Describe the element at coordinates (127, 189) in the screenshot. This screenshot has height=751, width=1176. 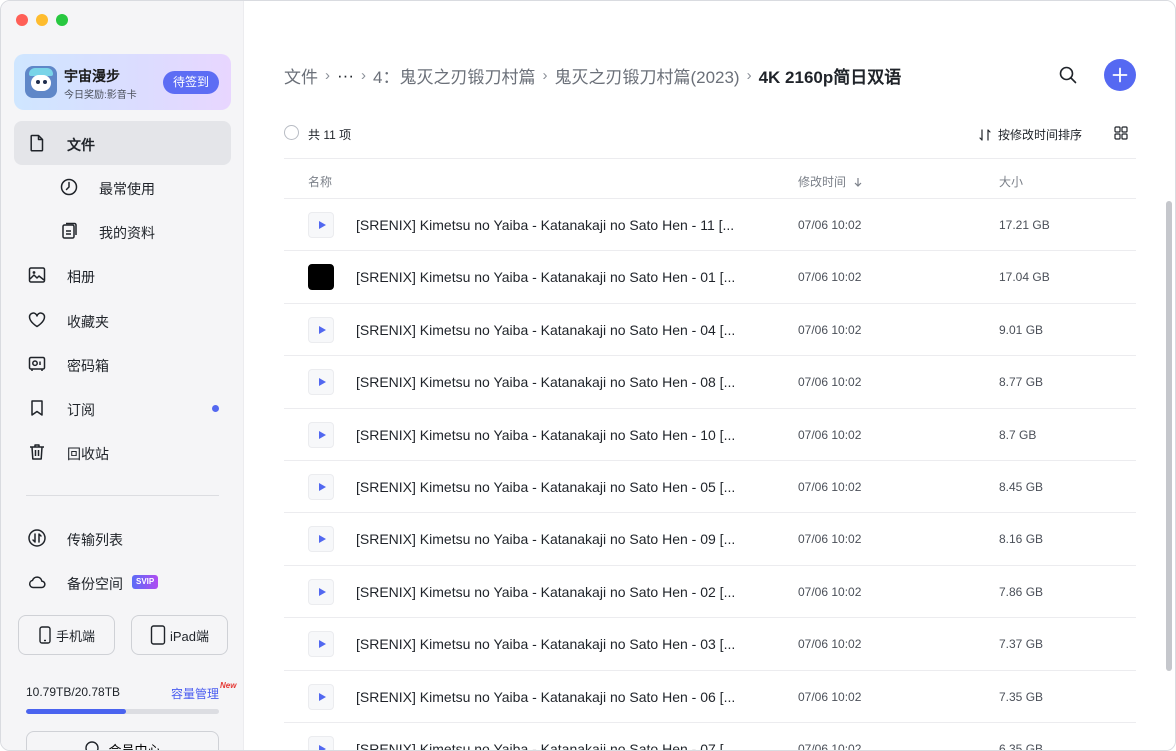
I see `sidebar-item-label: 最常使用` at that location.